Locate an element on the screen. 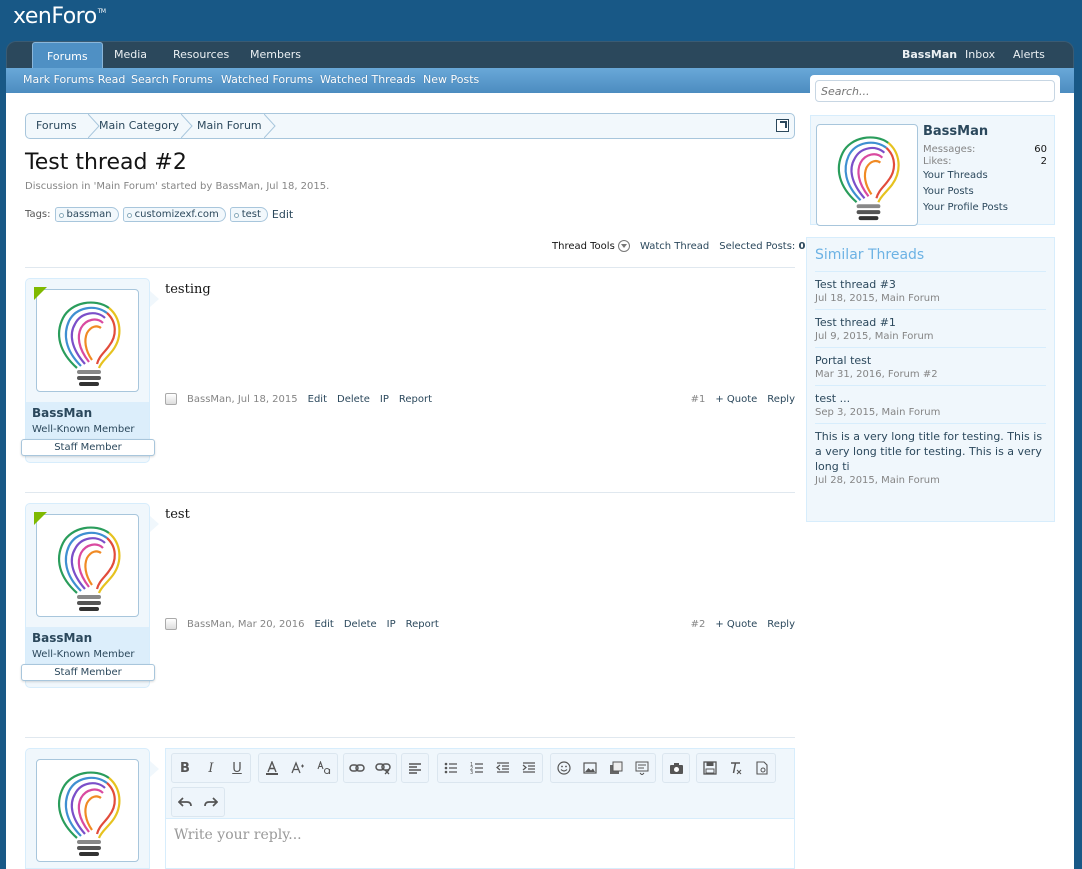 The width and height of the screenshot is (1082, 869). font-size-icon is located at coordinates (298, 768).